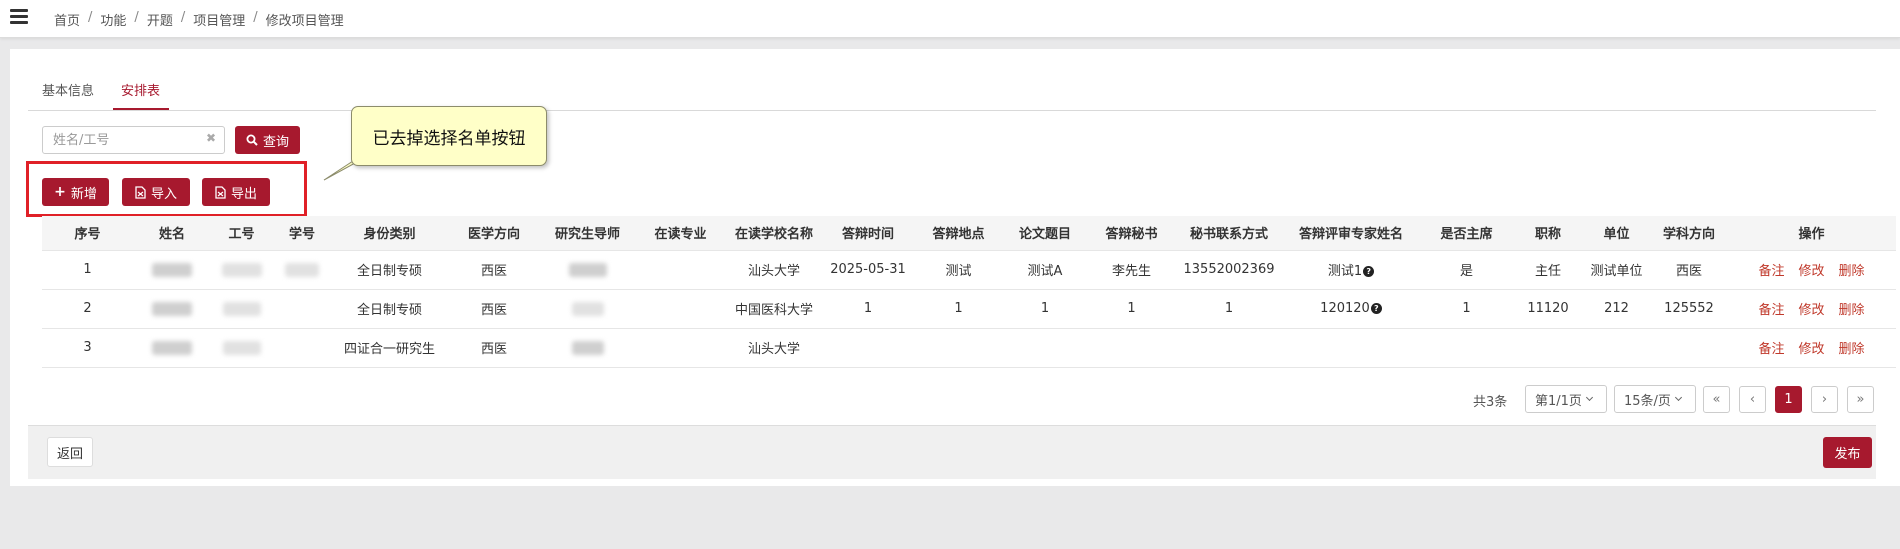 The height and width of the screenshot is (549, 1900). What do you see at coordinates (1466, 348) in the screenshot?
I see `cell-is-chair` at bounding box center [1466, 348].